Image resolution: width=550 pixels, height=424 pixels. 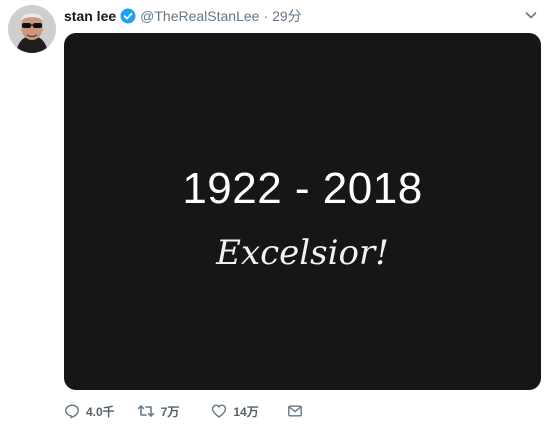 I want to click on envelope-icon, so click(x=295, y=411).